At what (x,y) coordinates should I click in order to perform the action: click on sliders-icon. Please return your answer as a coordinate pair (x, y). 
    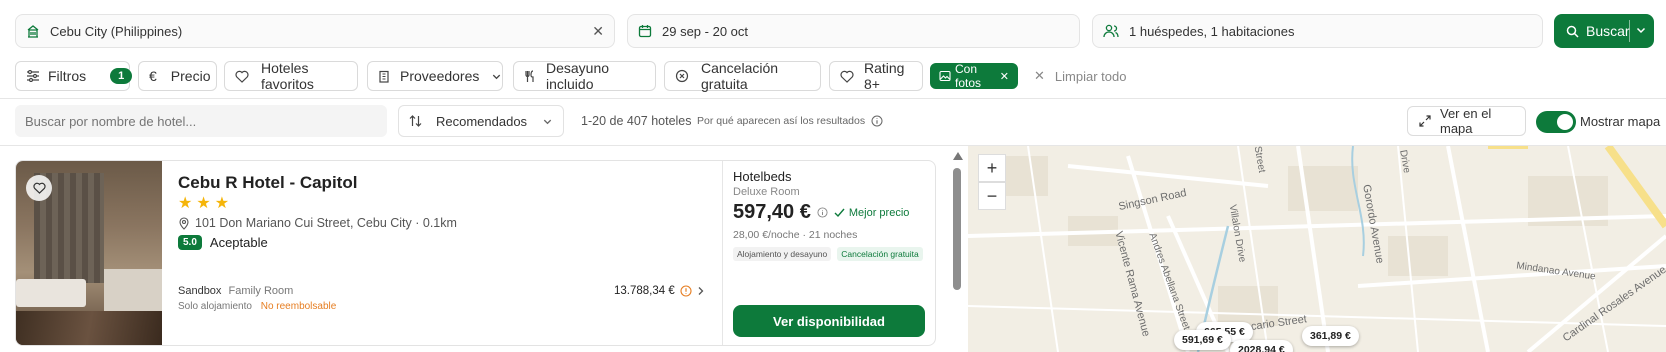
    Looking at the image, I should click on (33, 76).